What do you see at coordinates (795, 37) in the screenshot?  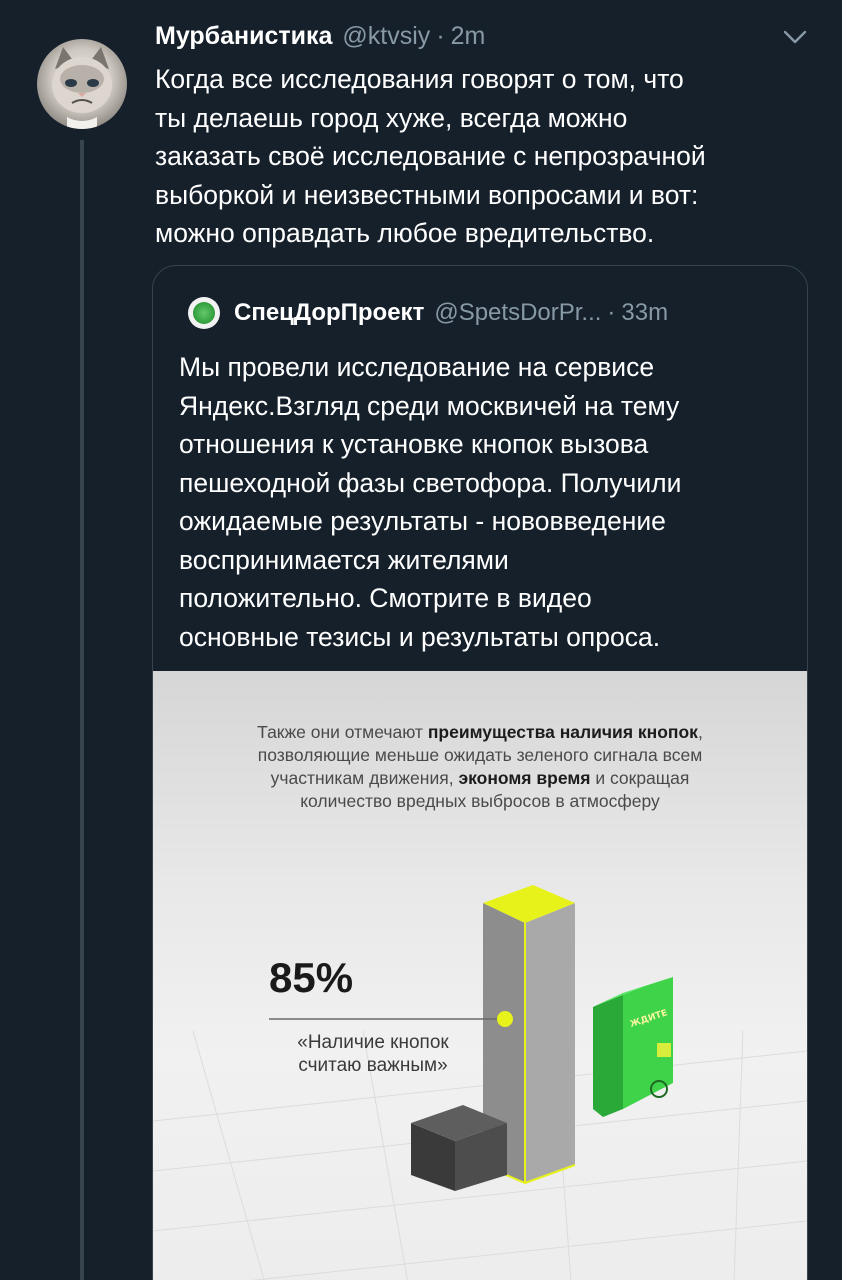 I see `chevron-down-icon` at bounding box center [795, 37].